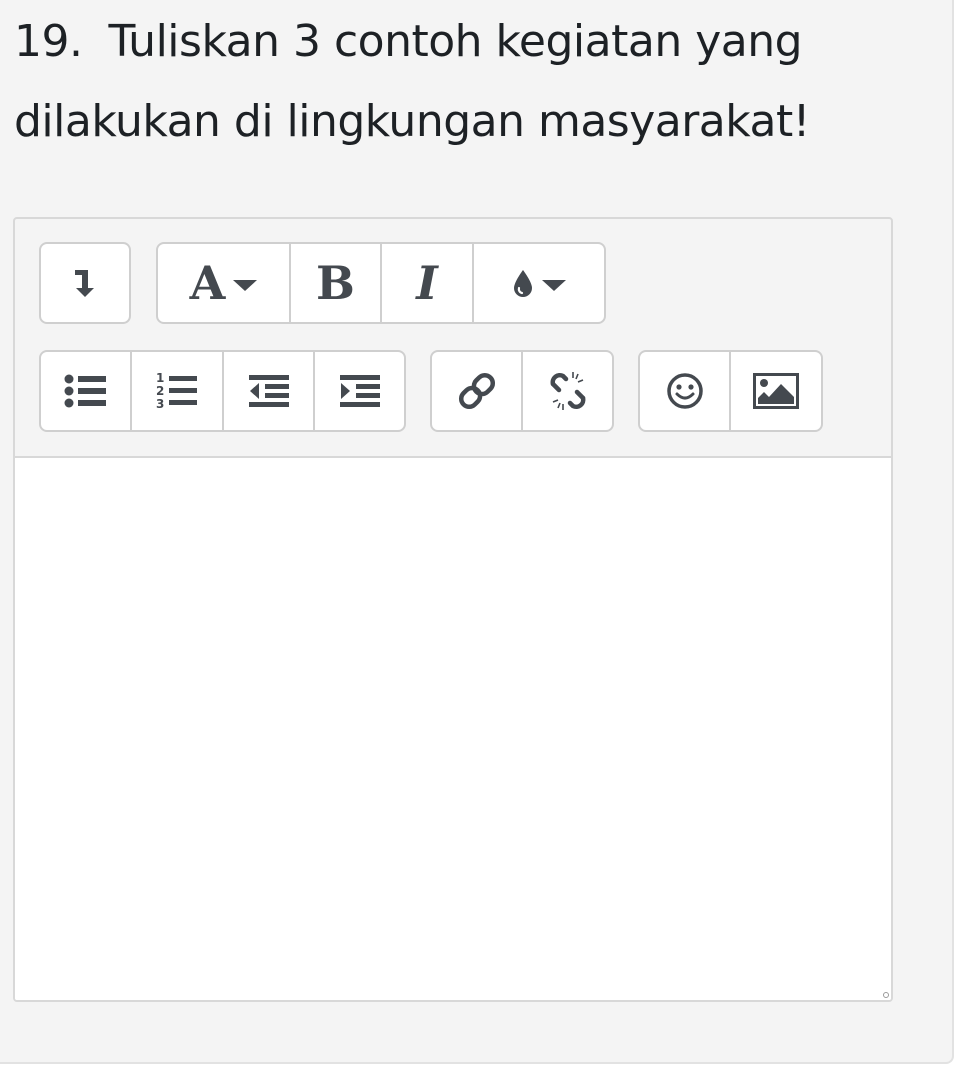 Image resolution: width=954 pixels, height=1079 pixels. I want to click on image-icon, so click(776, 391).